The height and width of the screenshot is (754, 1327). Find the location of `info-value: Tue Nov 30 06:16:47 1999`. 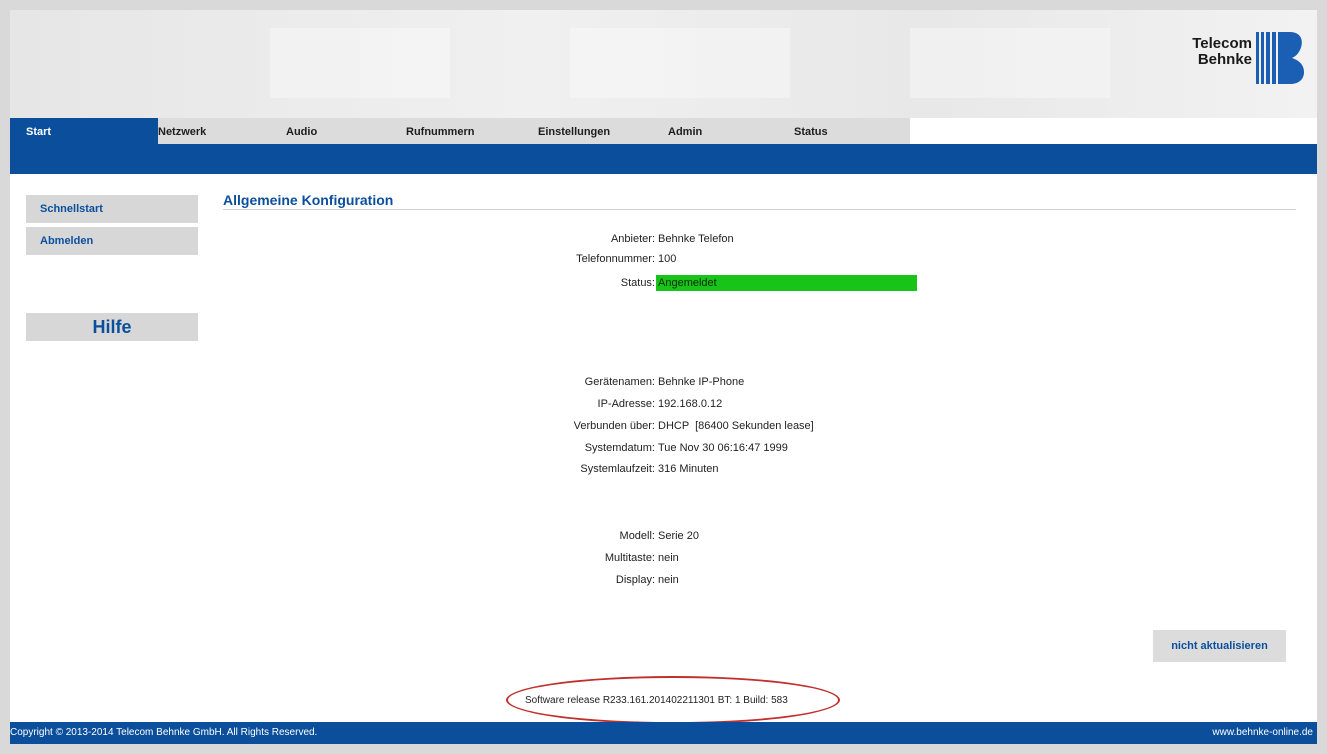

info-value: Tue Nov 30 06:16:47 1999 is located at coordinates (723, 448).